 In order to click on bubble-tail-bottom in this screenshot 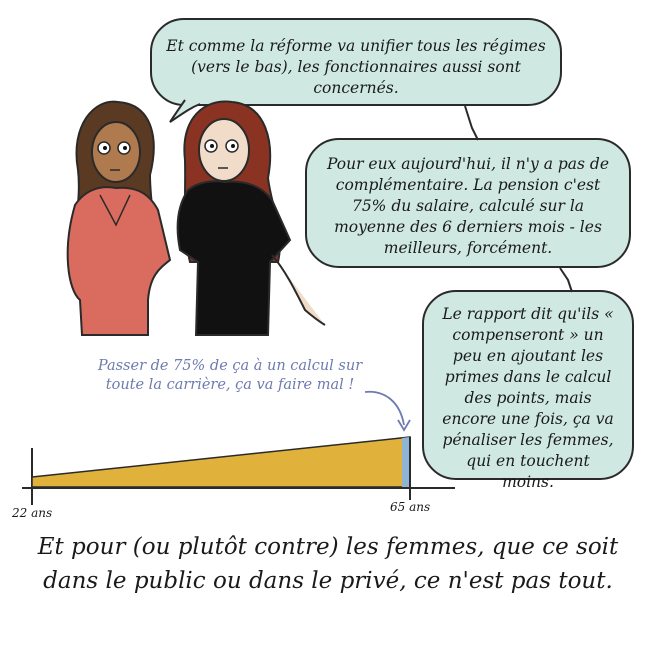, I will do `click(566, 280)`.